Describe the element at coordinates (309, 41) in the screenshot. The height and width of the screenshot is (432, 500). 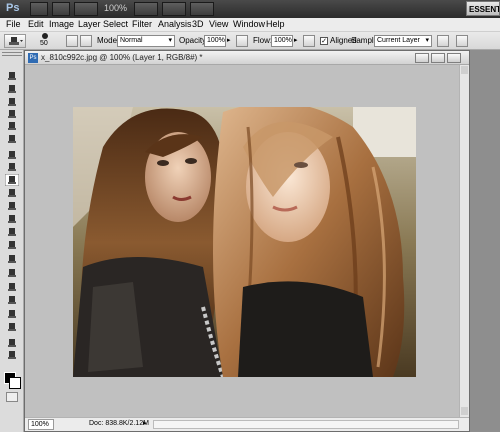
I see `airbrush-icon` at that location.